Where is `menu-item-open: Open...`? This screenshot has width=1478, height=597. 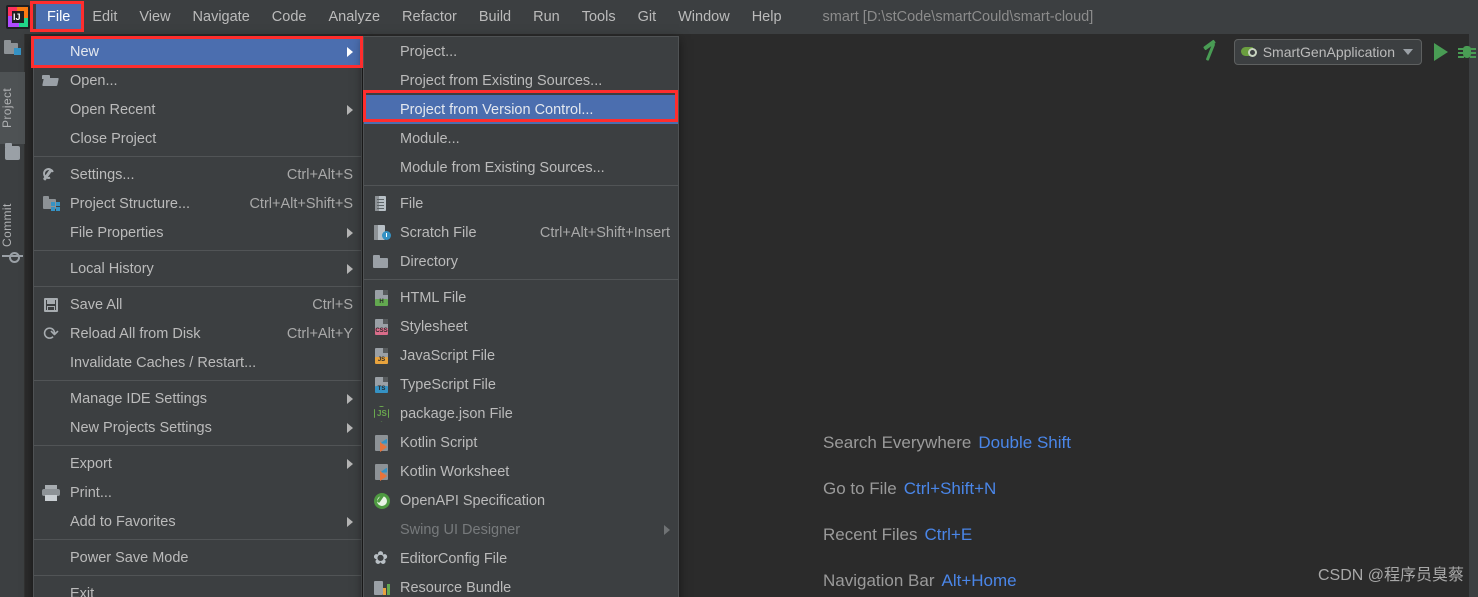 menu-item-open: Open... is located at coordinates (197, 80).